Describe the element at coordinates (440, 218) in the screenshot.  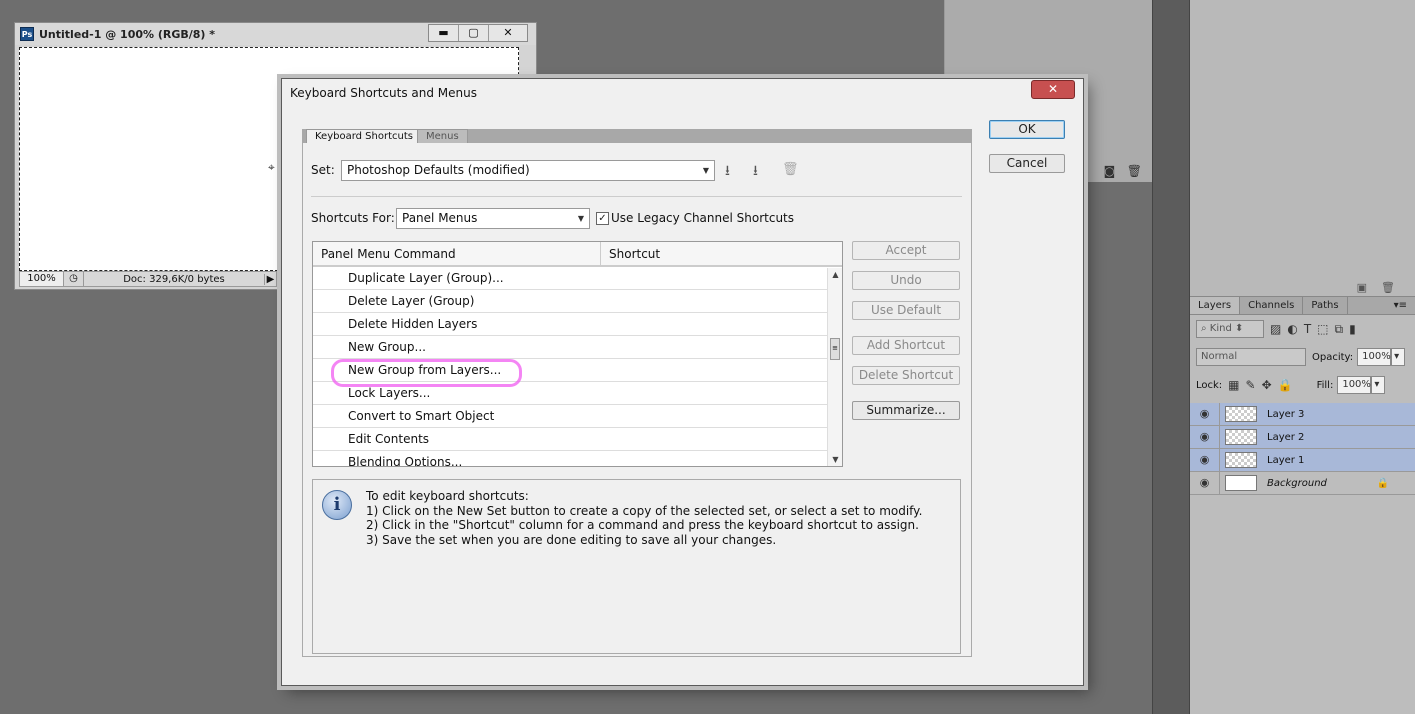
I see `shortcuts-for-value: Panel Menus` at that location.